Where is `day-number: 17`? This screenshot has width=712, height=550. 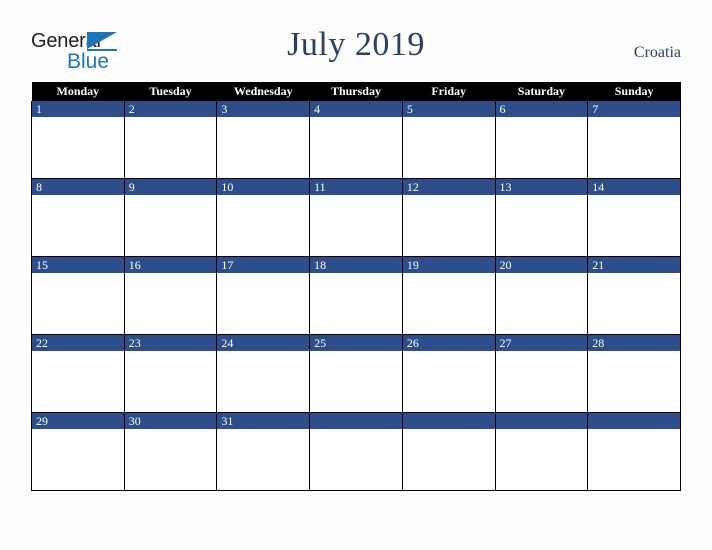
day-number: 17 is located at coordinates (263, 265).